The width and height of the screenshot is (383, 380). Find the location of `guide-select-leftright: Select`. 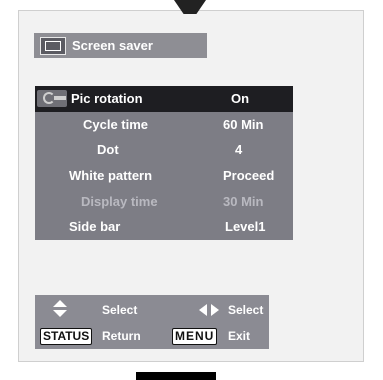

guide-select-leftright: Select is located at coordinates (246, 310).